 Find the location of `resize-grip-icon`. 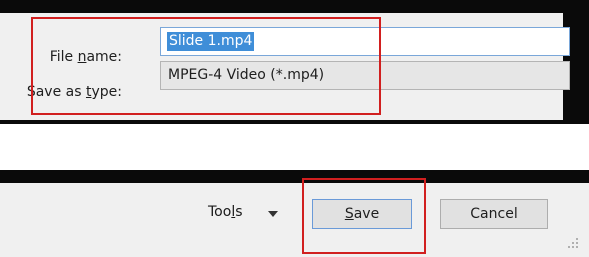

resize-grip-icon is located at coordinates (574, 244).